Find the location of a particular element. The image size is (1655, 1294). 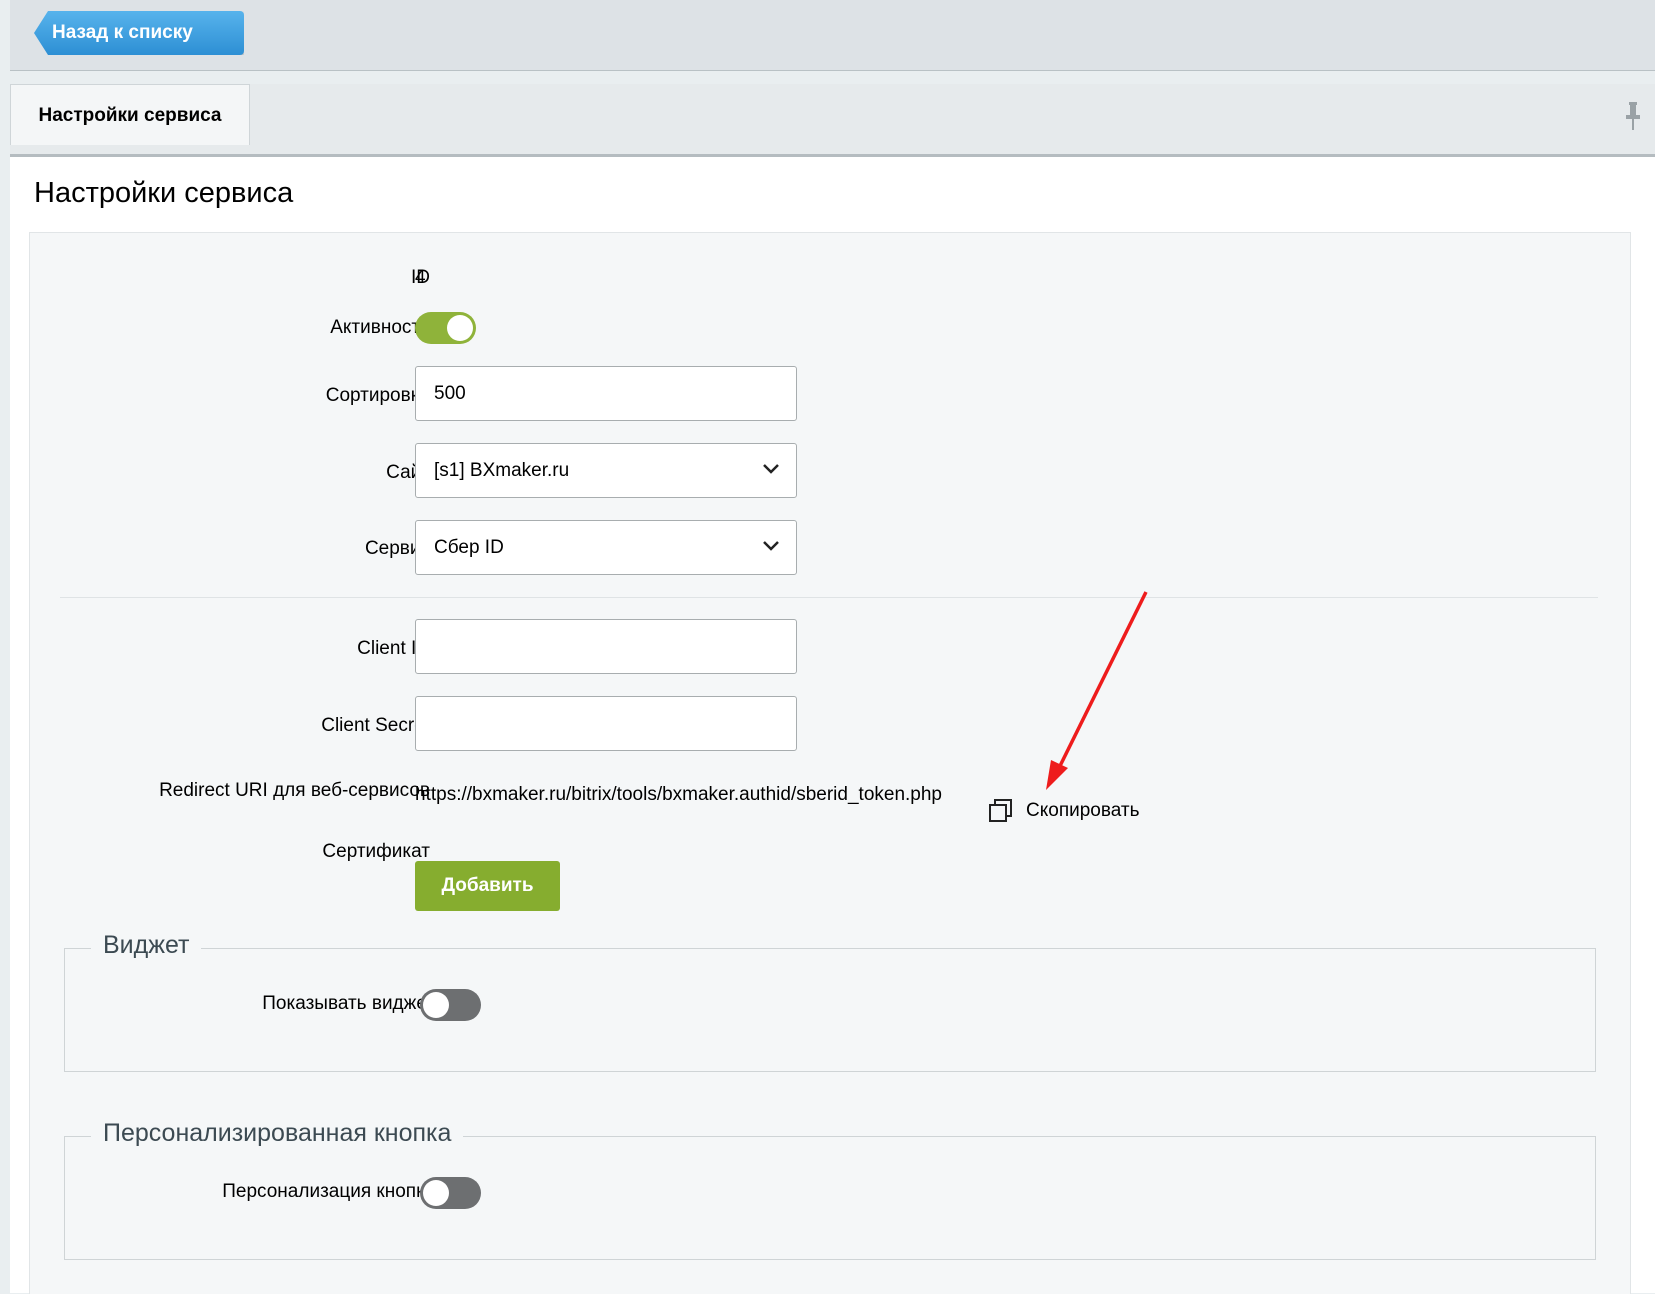

active-label: Активность is located at coordinates (380, 327).